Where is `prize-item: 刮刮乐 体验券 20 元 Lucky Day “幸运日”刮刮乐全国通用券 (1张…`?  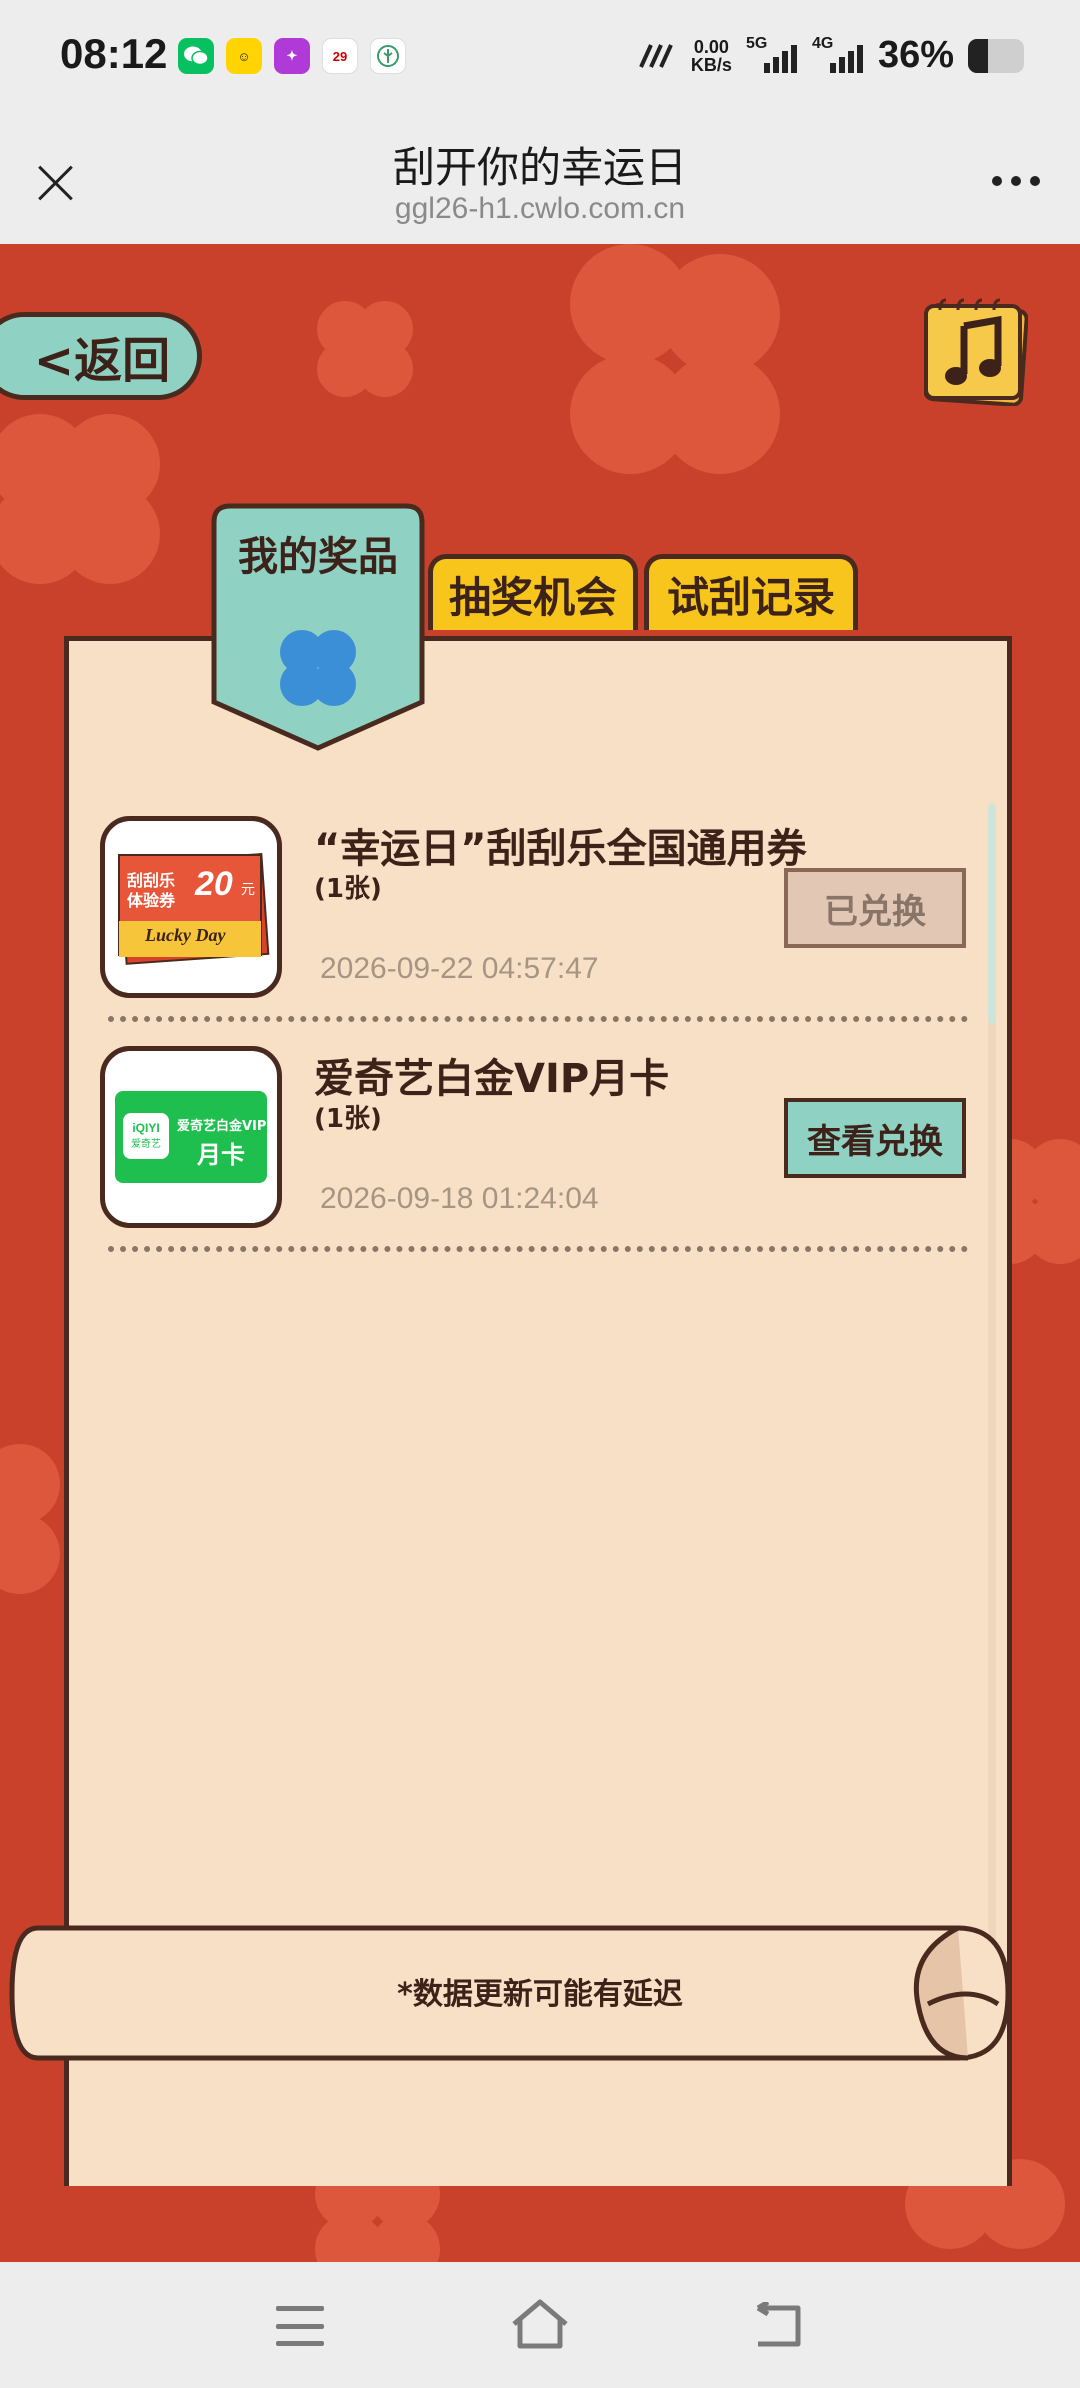
prize-item: 刮刮乐 体验券 20 元 Lucky Day “幸运日”刮刮乐全国通用券 (1张… is located at coordinates (540, 911).